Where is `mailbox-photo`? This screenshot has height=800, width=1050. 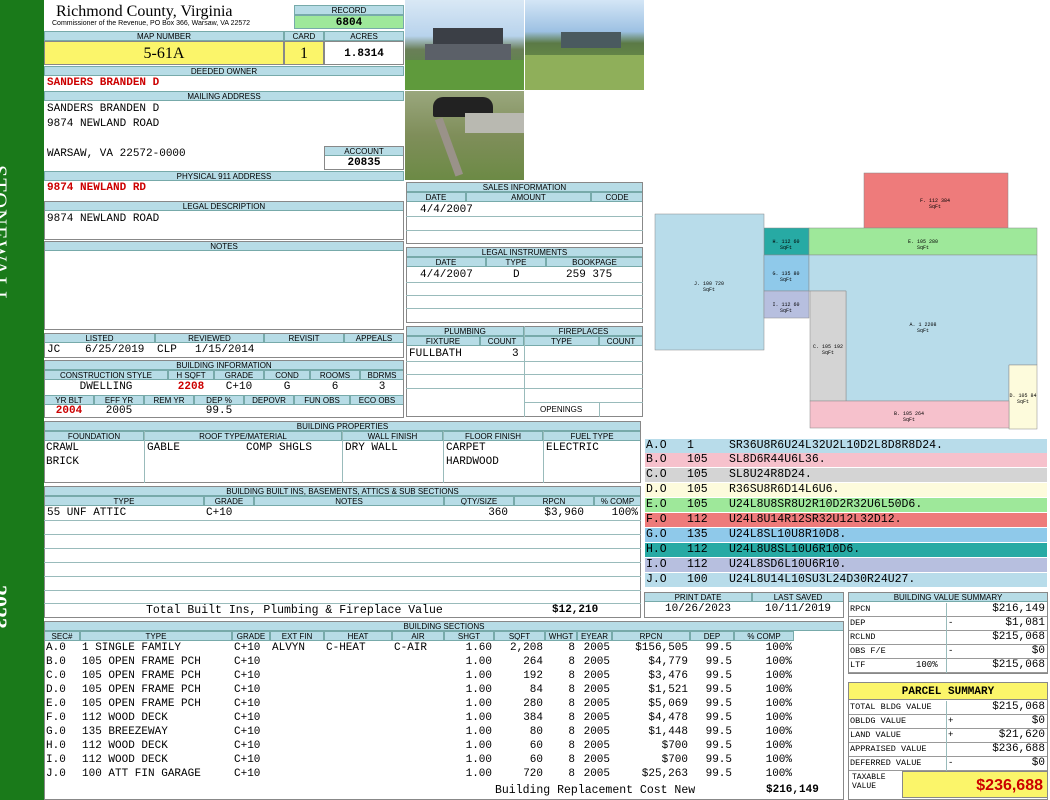 mailbox-photo is located at coordinates (464, 135).